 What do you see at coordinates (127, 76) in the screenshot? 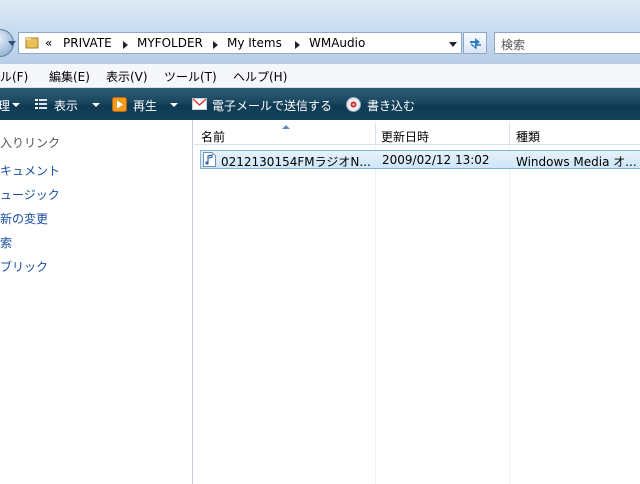
I see `menu-view: 表示(V)` at bounding box center [127, 76].